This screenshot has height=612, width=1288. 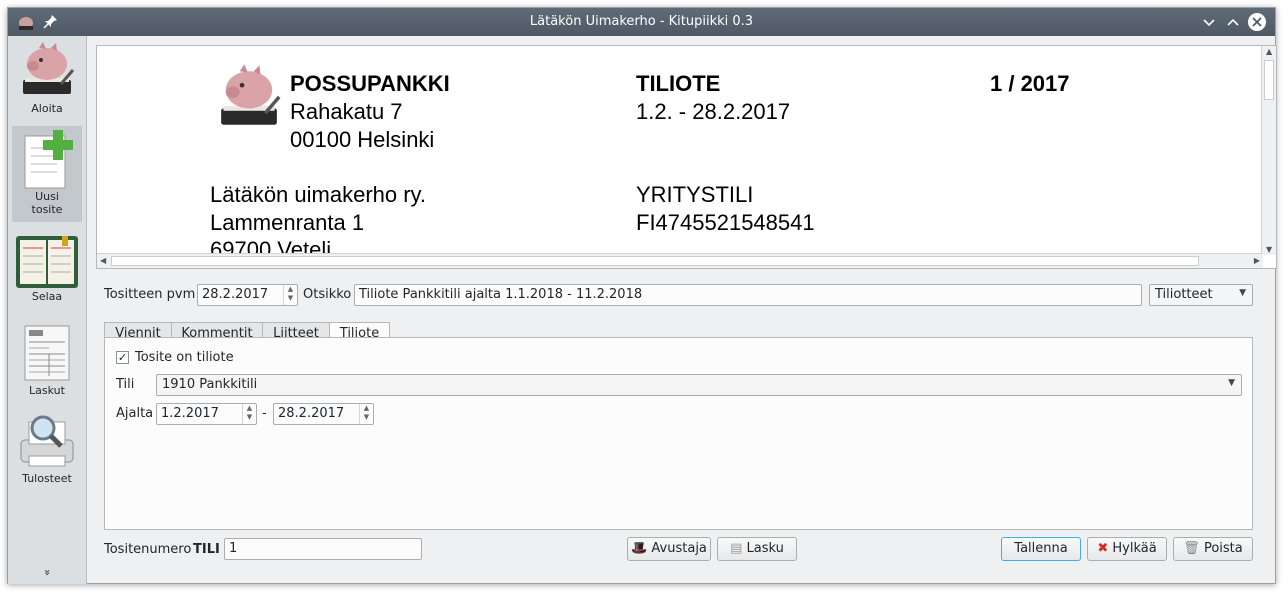 What do you see at coordinates (47, 390) in the screenshot?
I see `sidebar-item-label: Laskut` at bounding box center [47, 390].